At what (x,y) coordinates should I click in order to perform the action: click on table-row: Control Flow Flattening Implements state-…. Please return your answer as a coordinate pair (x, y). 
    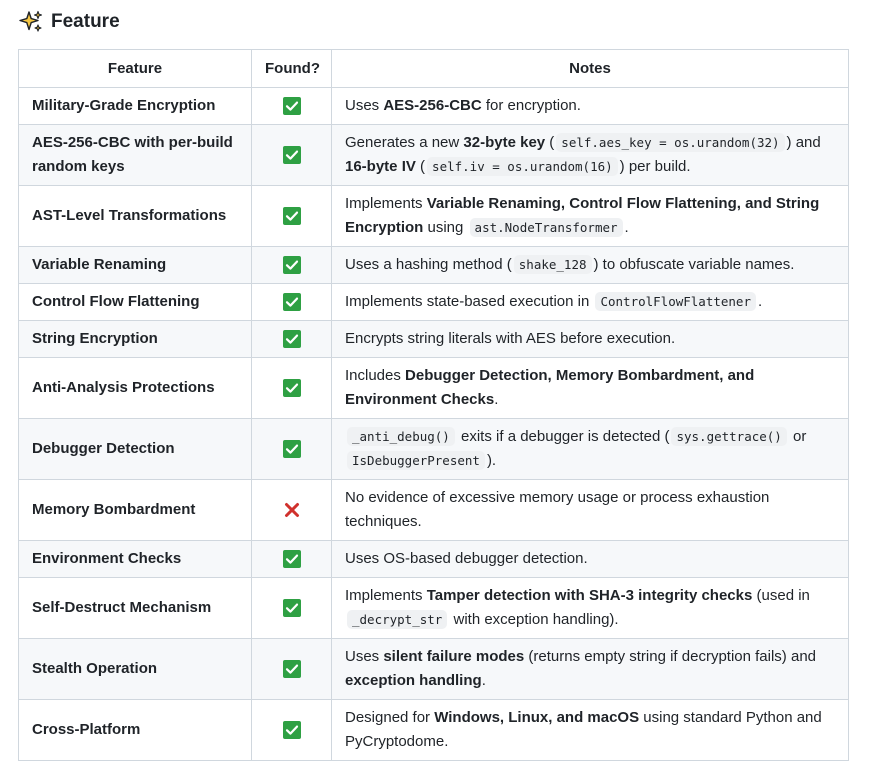
    Looking at the image, I should click on (433, 302).